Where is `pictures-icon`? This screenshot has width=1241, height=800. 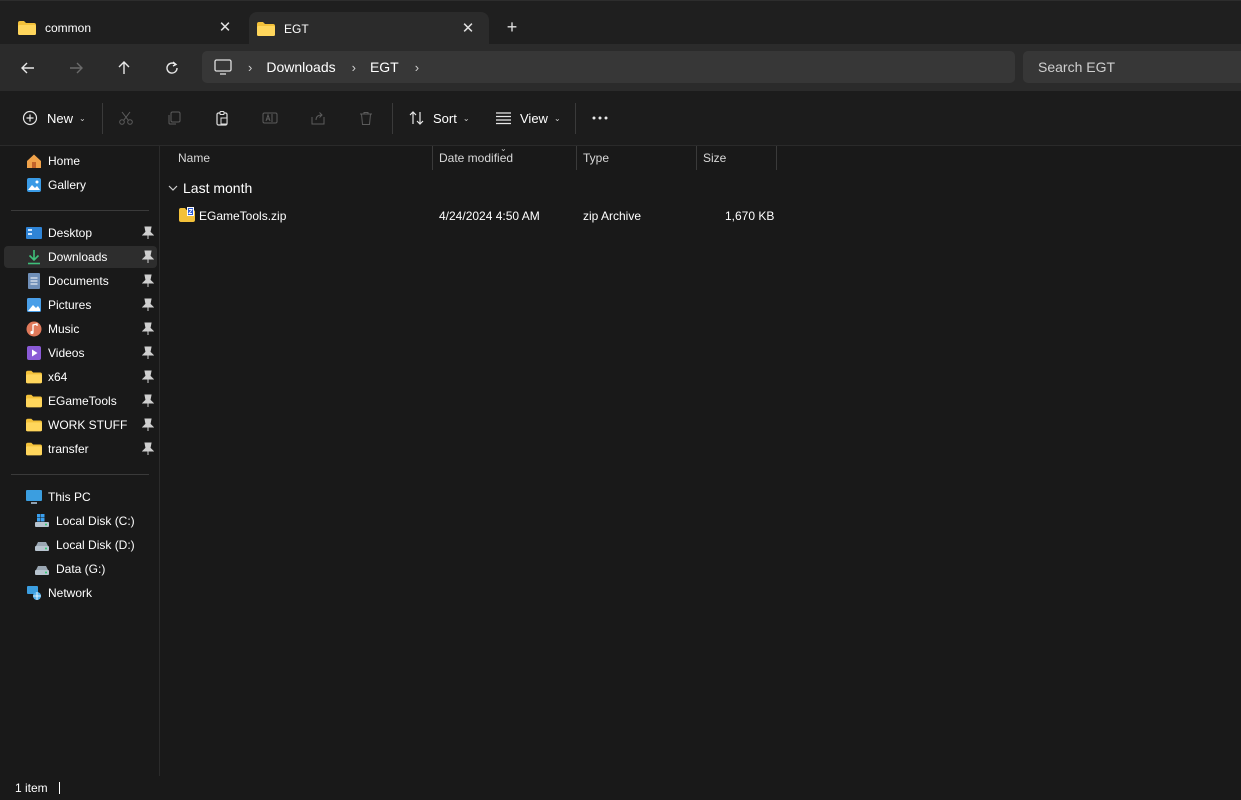 pictures-icon is located at coordinates (34, 305).